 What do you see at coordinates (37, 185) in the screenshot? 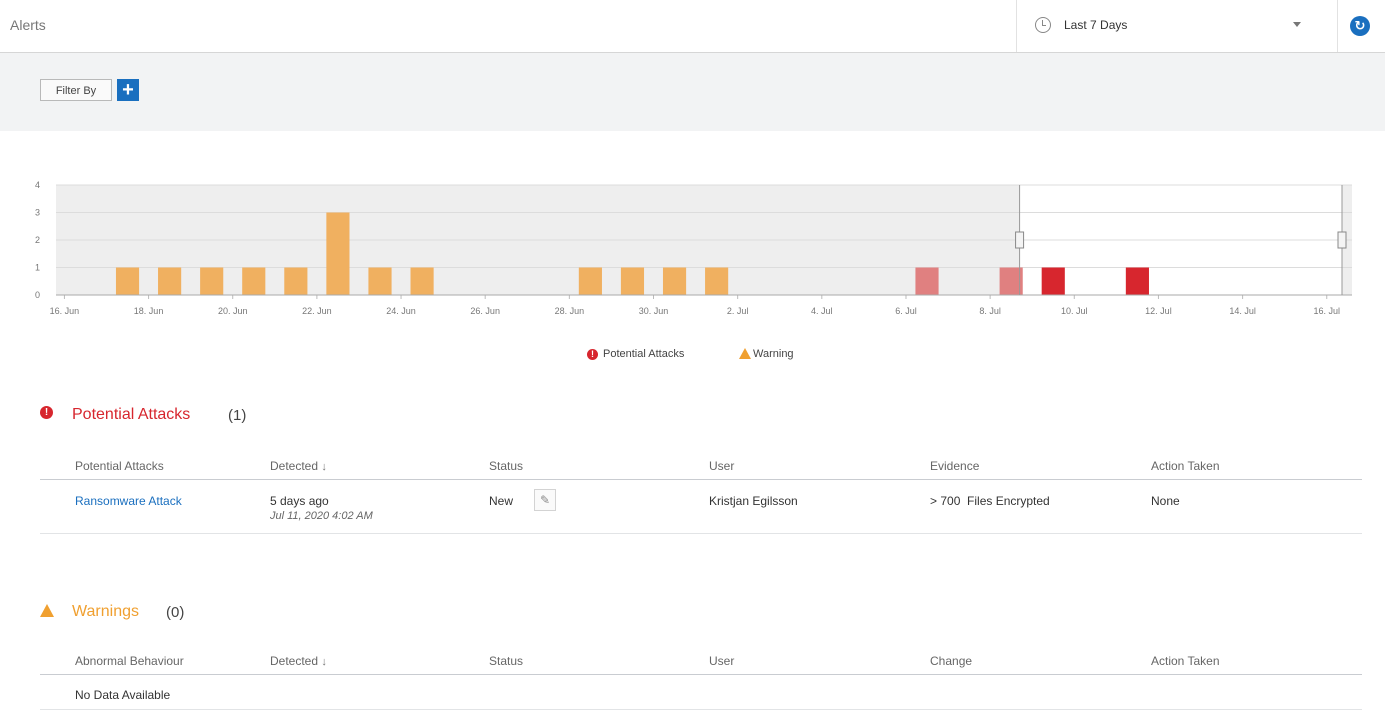
I see `y-tick-label: 4` at bounding box center [37, 185].